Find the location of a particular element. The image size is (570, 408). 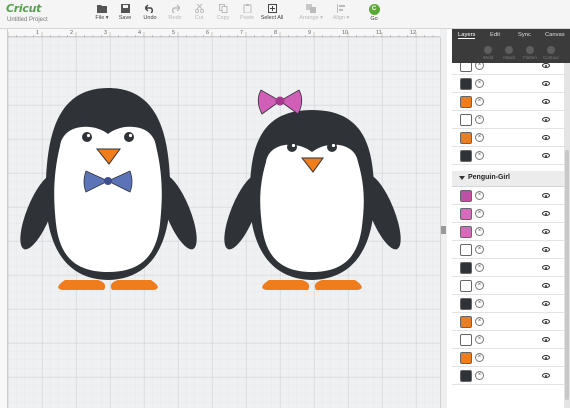

penguin-boy-left-eye is located at coordinates (87, 137).